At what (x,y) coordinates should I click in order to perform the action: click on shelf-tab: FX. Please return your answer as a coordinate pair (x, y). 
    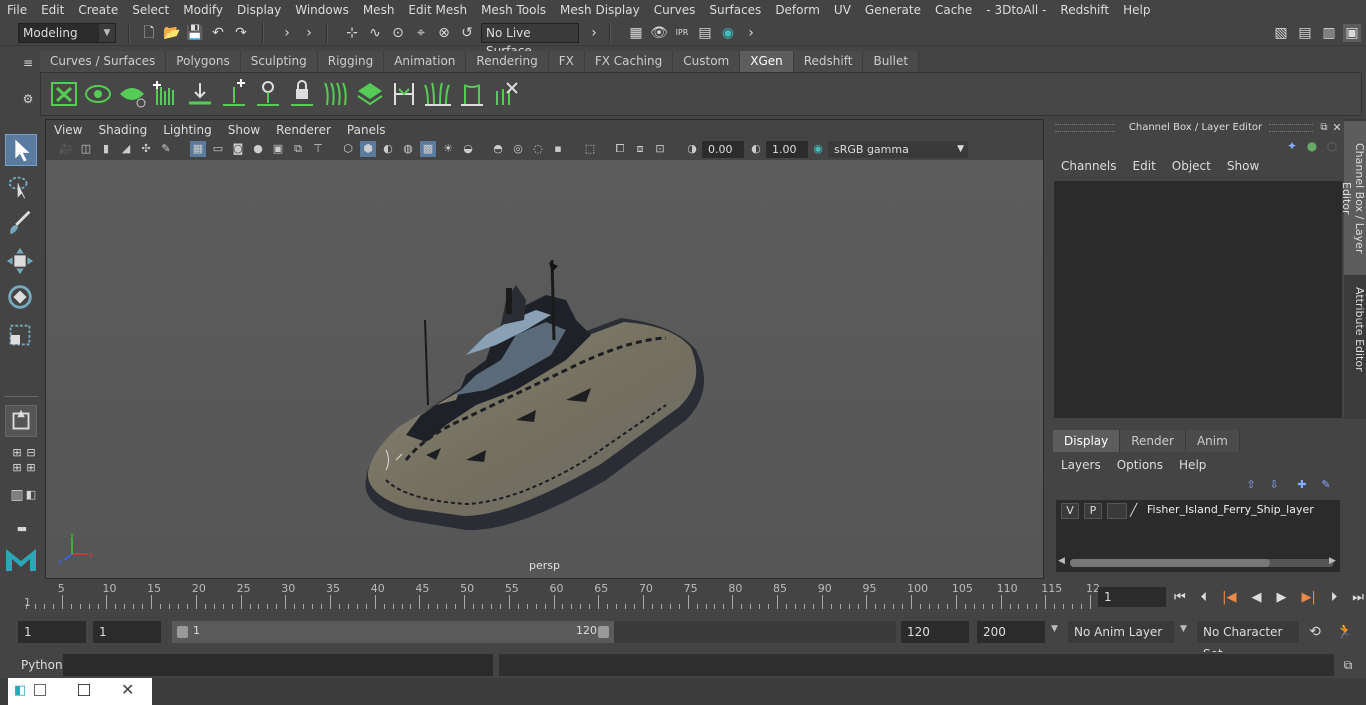
    Looking at the image, I should click on (566, 61).